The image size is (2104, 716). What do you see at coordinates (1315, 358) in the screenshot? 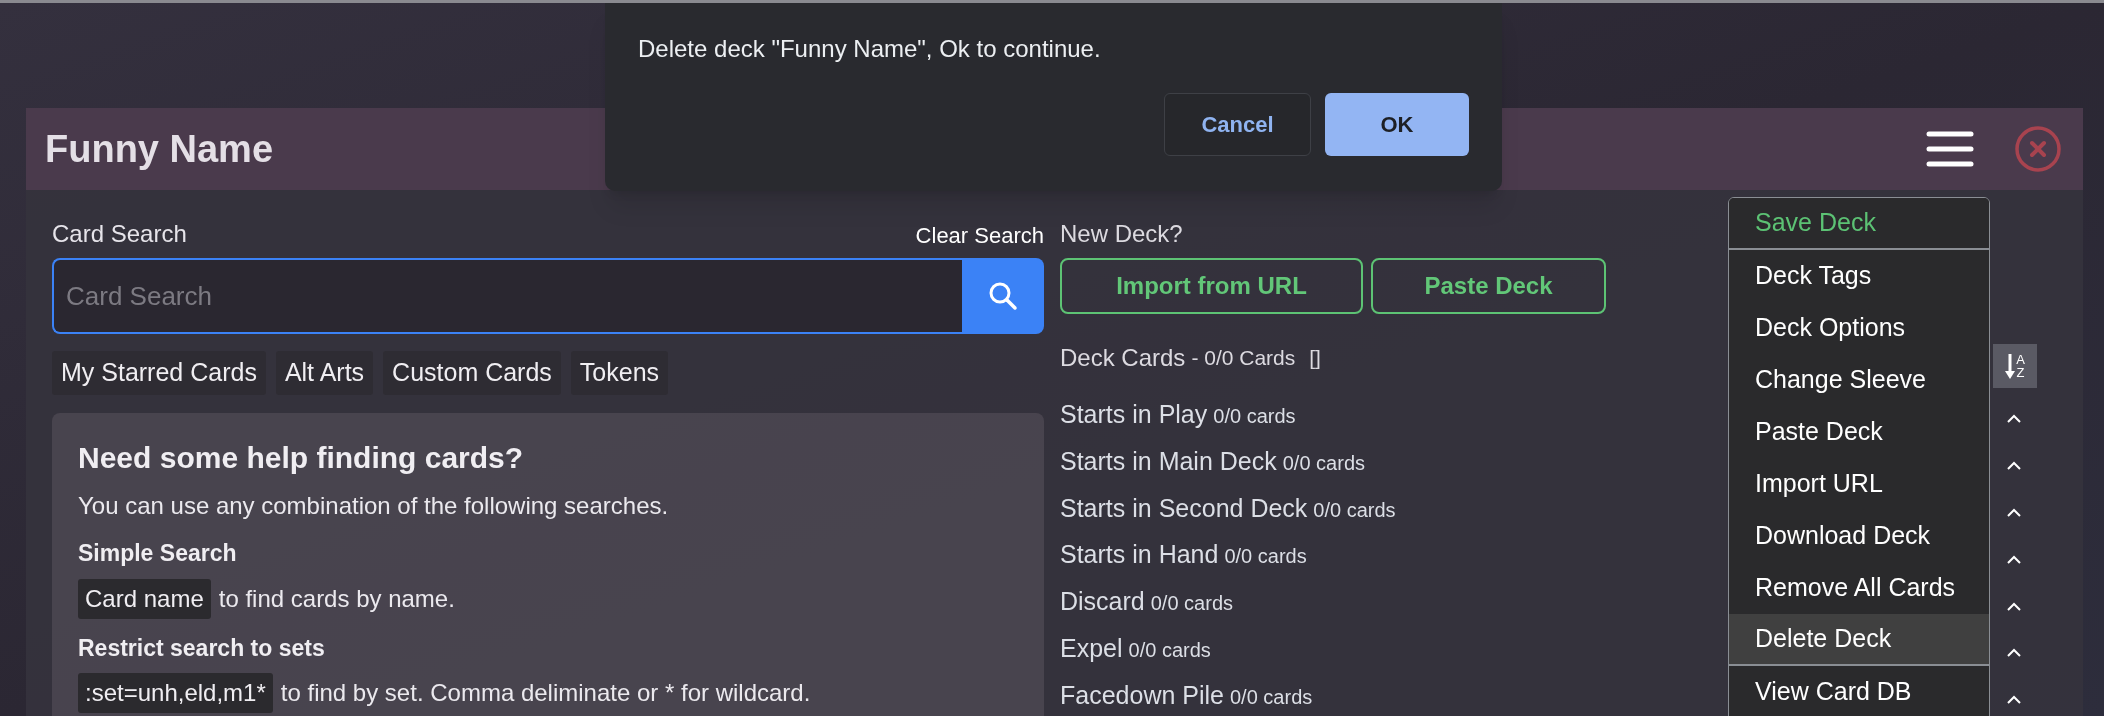
I see `deck-tags: []` at bounding box center [1315, 358].